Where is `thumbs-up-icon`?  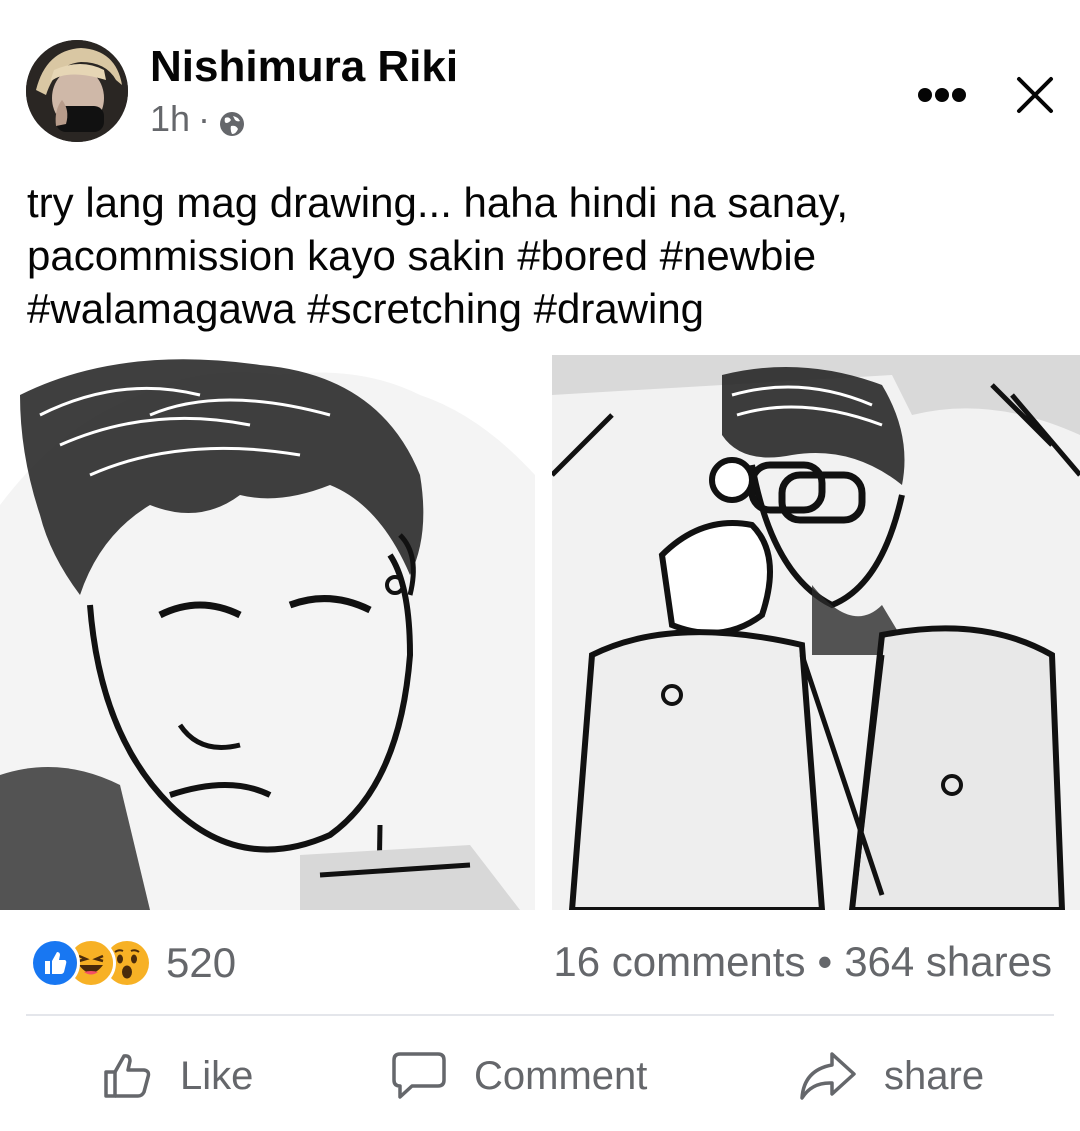
thumbs-up-icon is located at coordinates (127, 1076).